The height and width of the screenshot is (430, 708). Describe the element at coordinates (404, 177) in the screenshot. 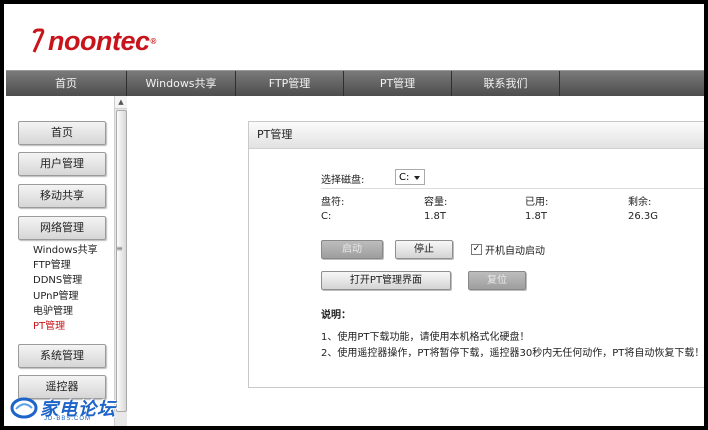

I see `disk-select-value: C:` at that location.